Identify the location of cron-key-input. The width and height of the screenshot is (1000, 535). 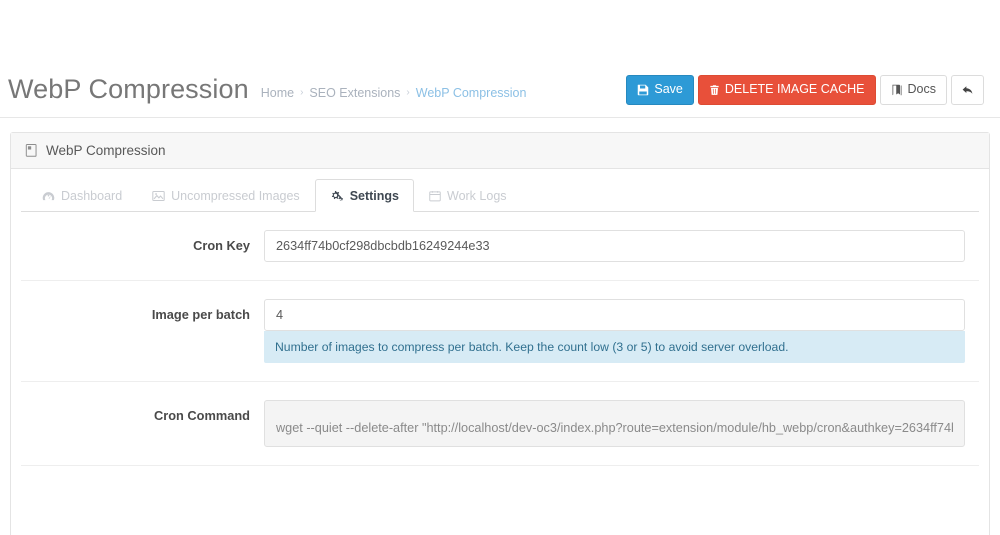
(614, 246).